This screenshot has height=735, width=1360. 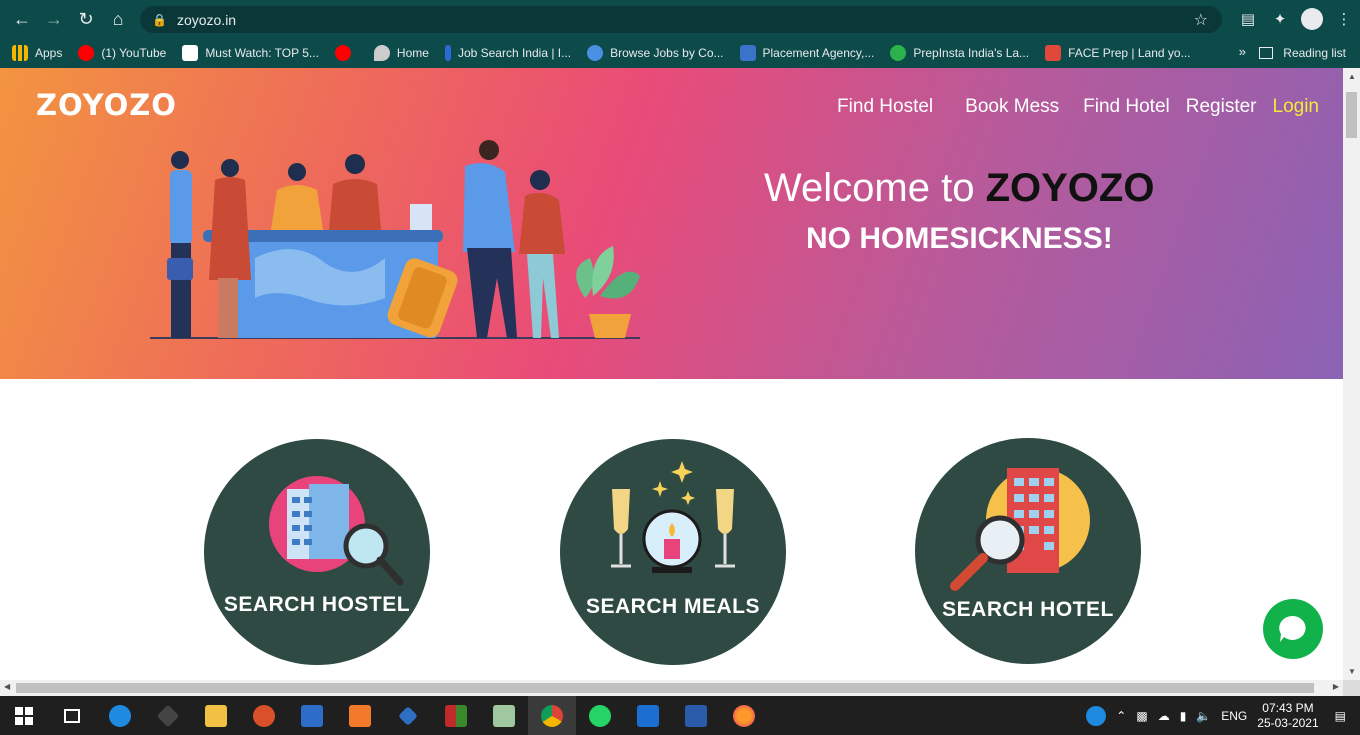 What do you see at coordinates (1288, 707) in the screenshot?
I see `clock-time: 07:43 PM` at bounding box center [1288, 707].